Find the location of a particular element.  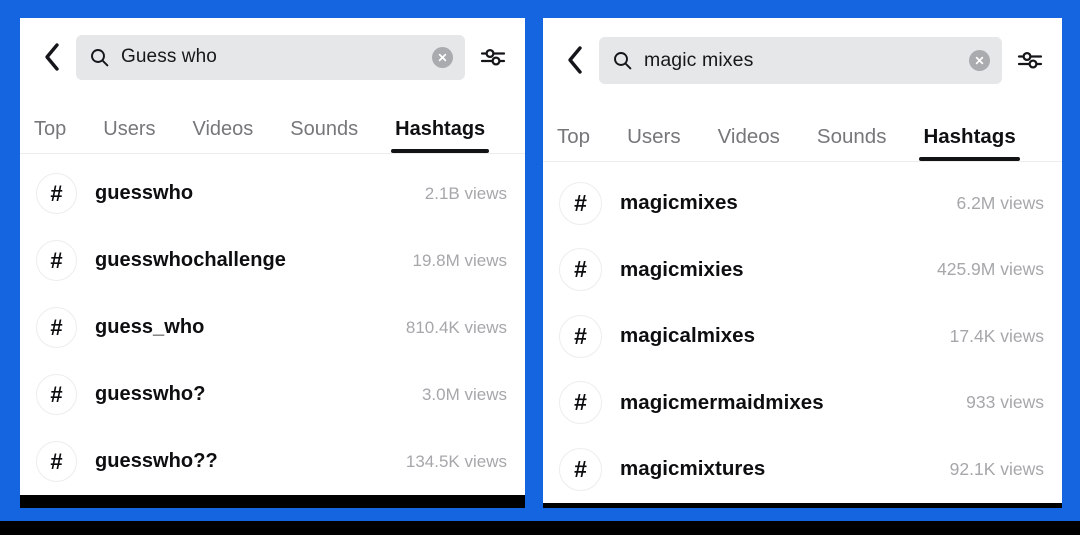

hashtag-name: magicmixes is located at coordinates (679, 203).